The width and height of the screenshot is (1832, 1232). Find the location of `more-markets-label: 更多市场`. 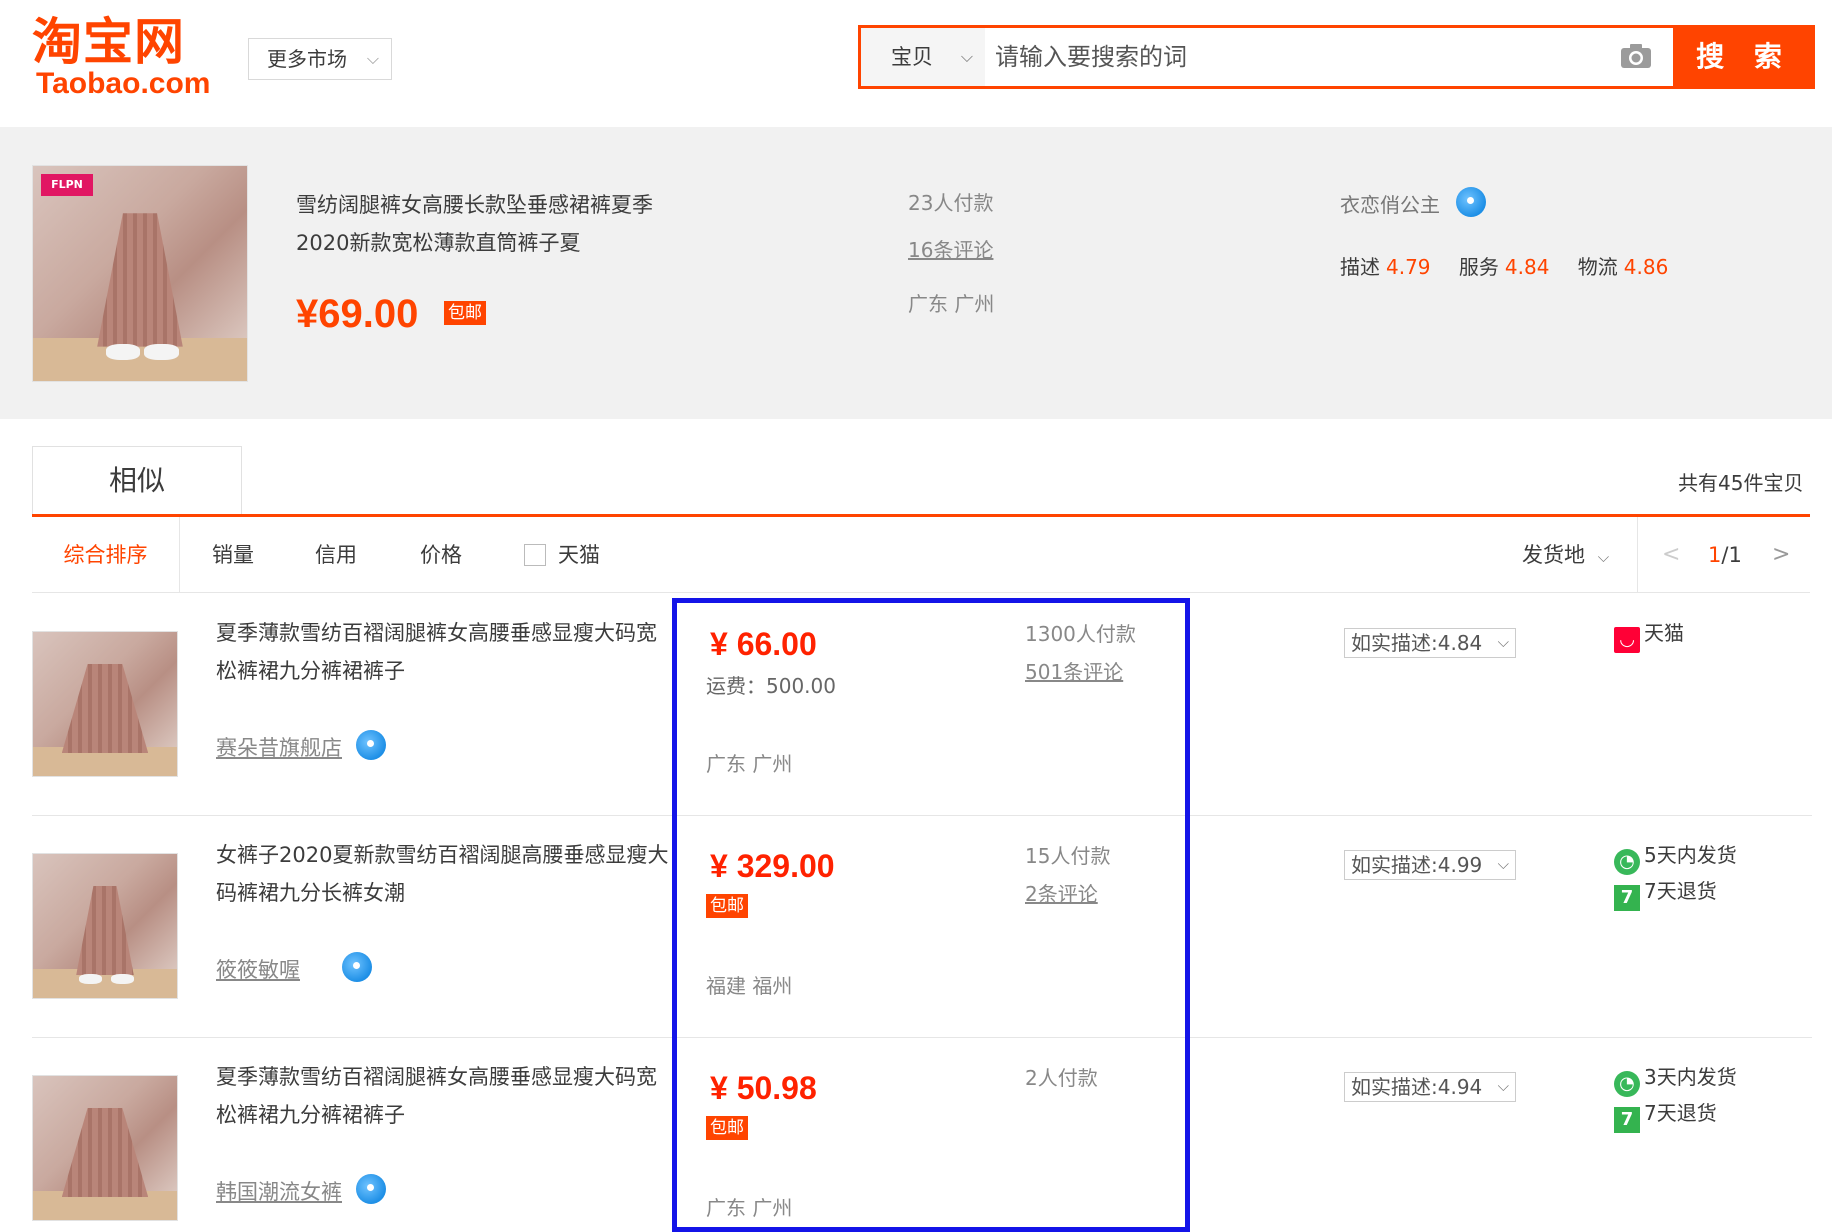

more-markets-label: 更多市场 is located at coordinates (307, 59).